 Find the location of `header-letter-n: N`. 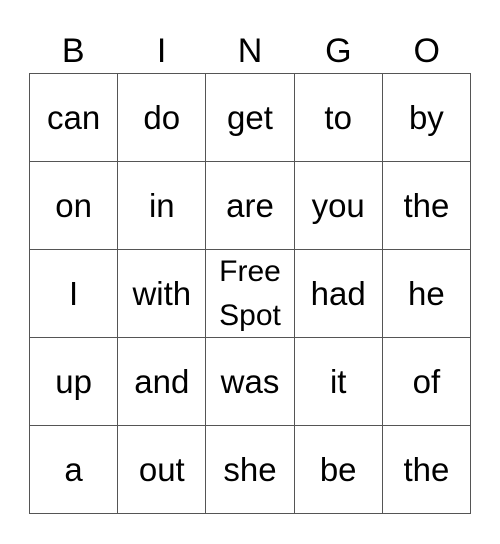

header-letter-n: N is located at coordinates (250, 51).